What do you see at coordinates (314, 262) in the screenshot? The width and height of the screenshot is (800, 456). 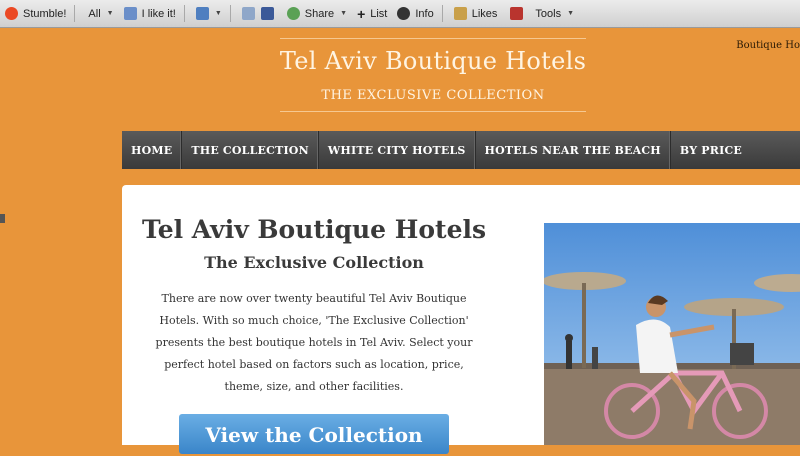 I see `main-subheading: The Exclusive Collection` at bounding box center [314, 262].